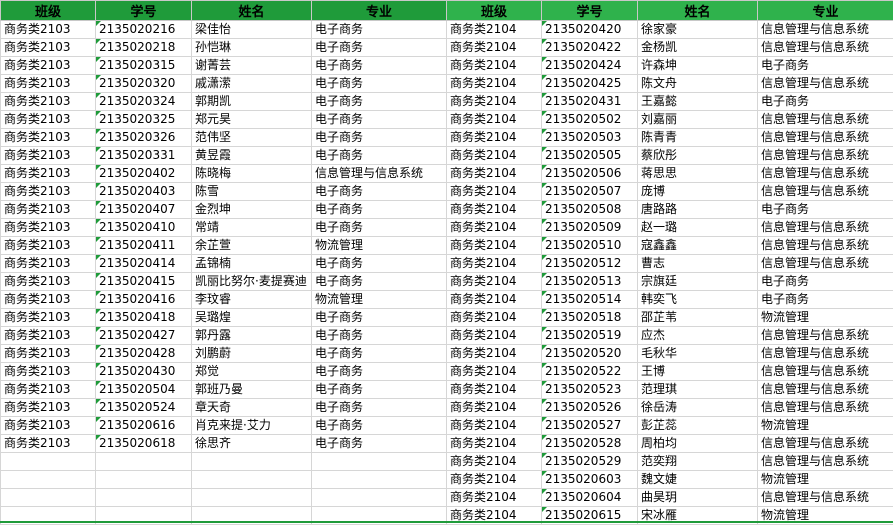  Describe the element at coordinates (590, 300) in the screenshot. I see `student-id-cell-right: 2135020514` at that location.